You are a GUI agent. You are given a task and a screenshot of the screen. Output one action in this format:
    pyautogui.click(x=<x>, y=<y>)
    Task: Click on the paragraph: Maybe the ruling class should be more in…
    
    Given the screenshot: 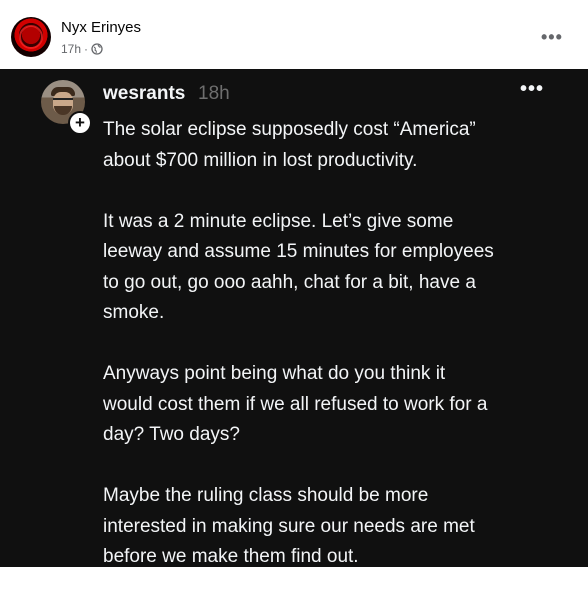 What is the action you would take?
    pyautogui.click(x=343, y=527)
    